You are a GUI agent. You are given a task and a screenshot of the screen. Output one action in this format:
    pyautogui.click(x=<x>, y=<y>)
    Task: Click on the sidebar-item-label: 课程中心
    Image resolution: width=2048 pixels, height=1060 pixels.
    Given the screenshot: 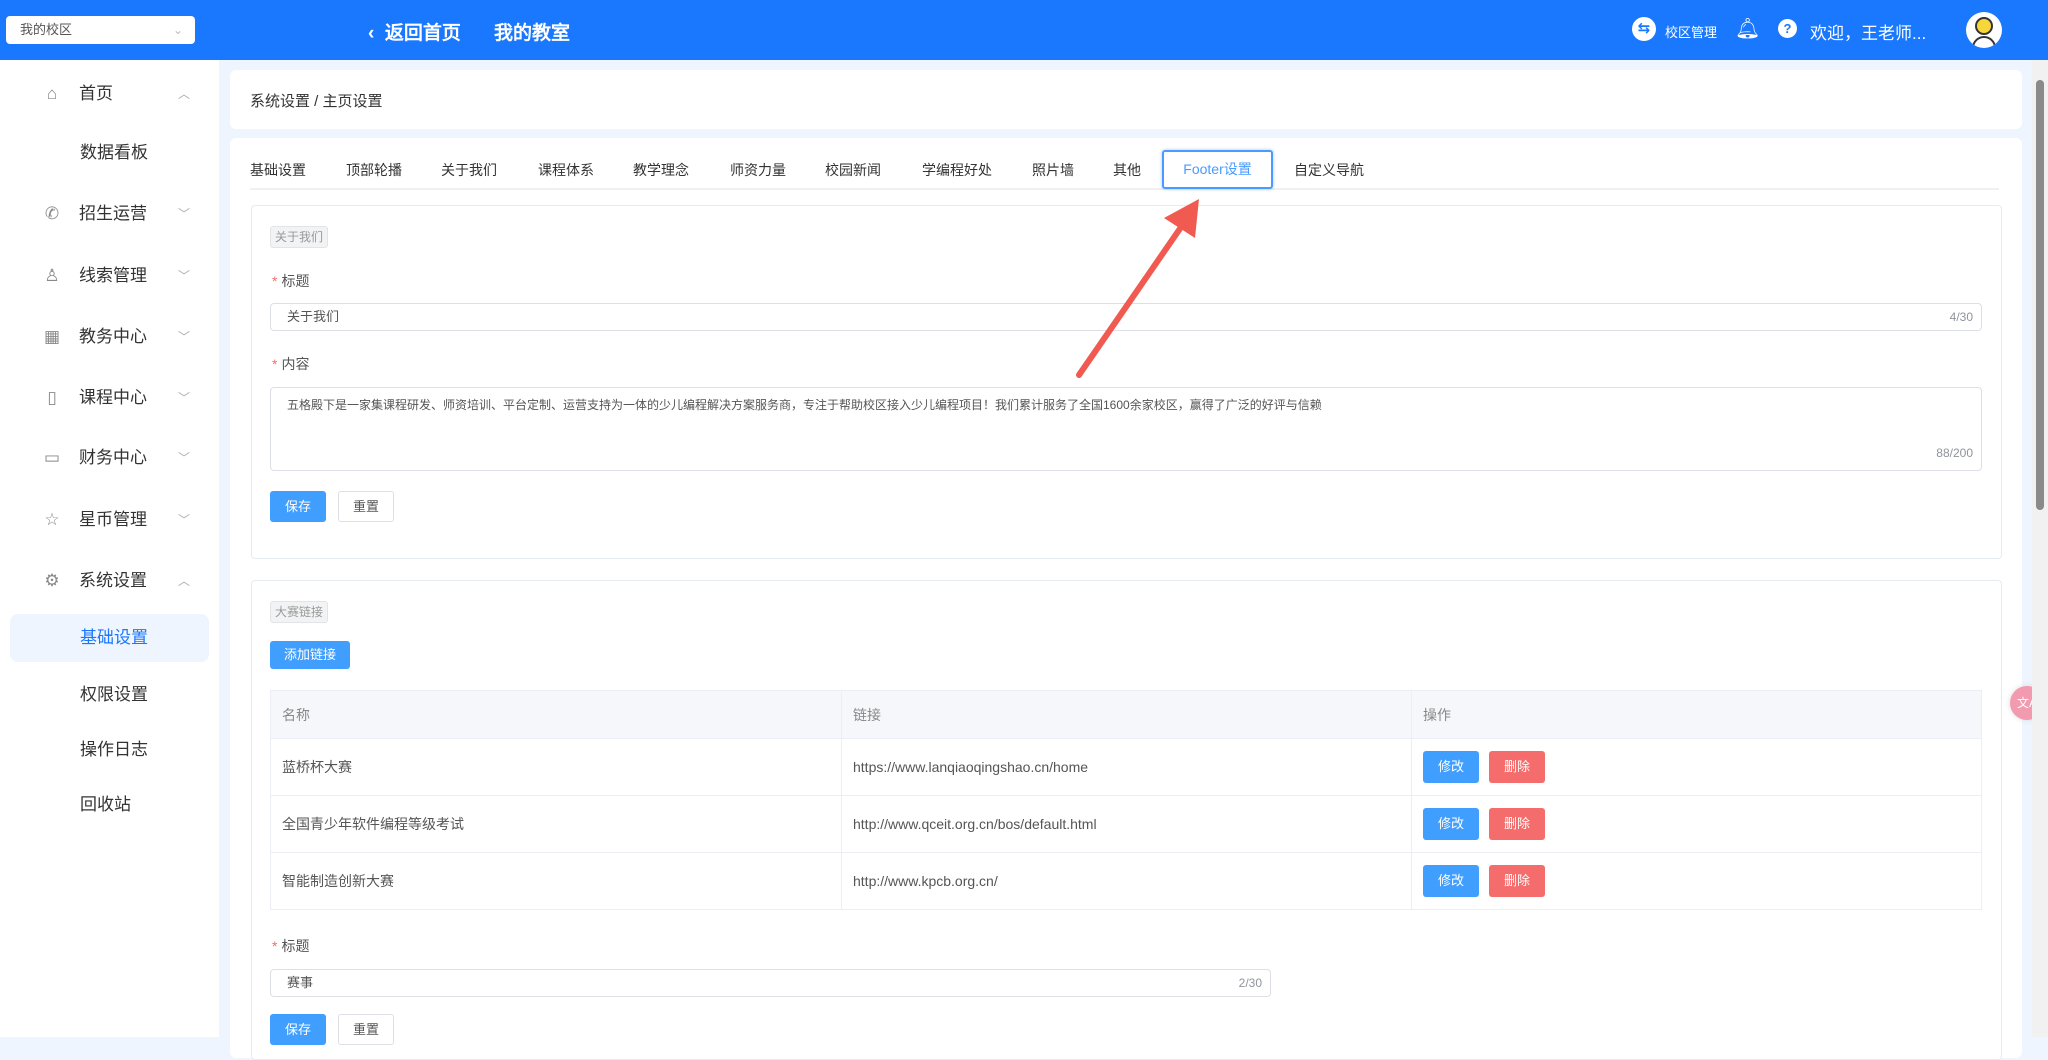 What is the action you would take?
    pyautogui.click(x=113, y=397)
    